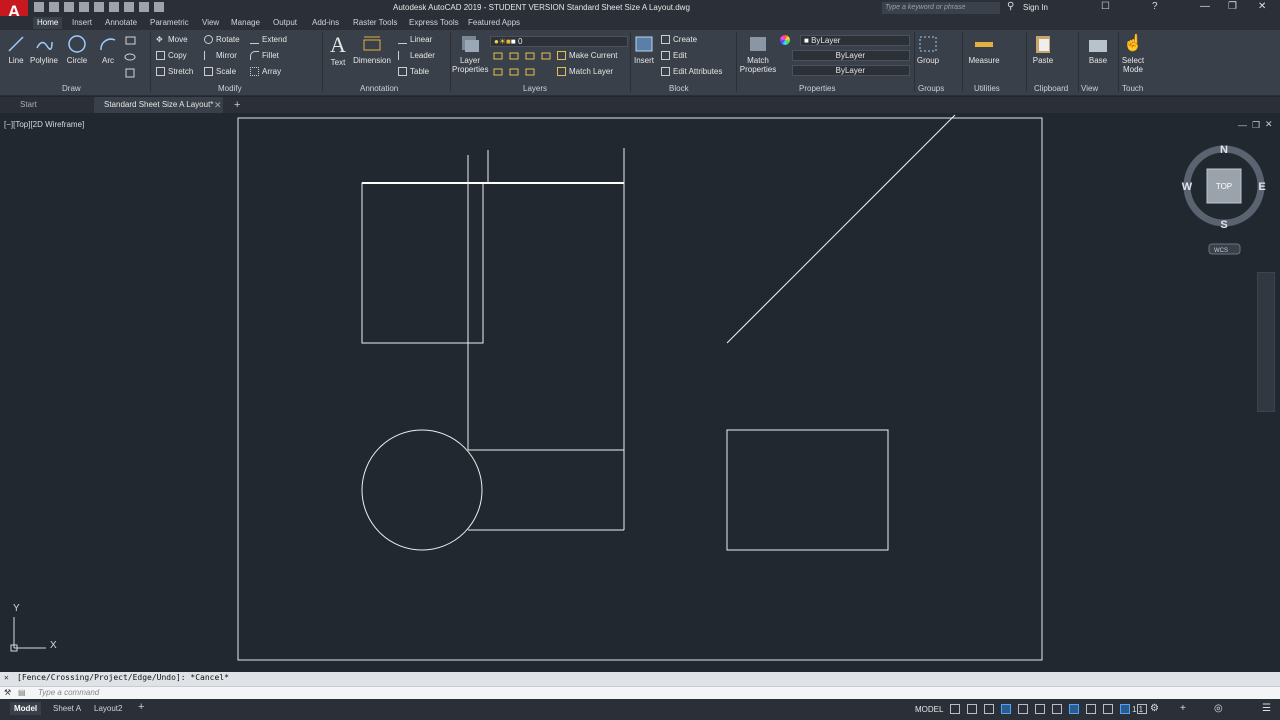 The height and width of the screenshot is (720, 1280). What do you see at coordinates (972, 709) in the screenshot?
I see `snap-icon` at bounding box center [972, 709].